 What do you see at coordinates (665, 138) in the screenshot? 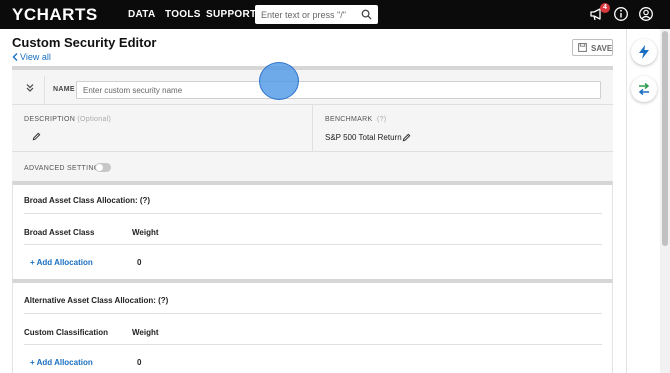
I see `scrollbar-thumb` at bounding box center [665, 138].